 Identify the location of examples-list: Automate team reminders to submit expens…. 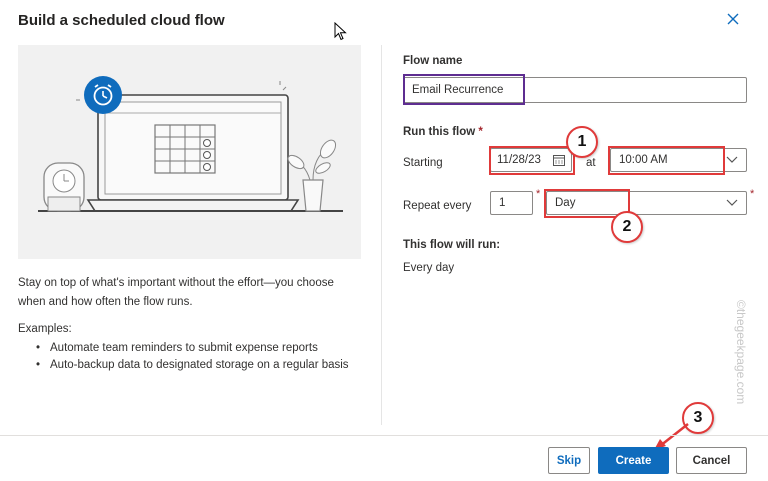
(197, 357).